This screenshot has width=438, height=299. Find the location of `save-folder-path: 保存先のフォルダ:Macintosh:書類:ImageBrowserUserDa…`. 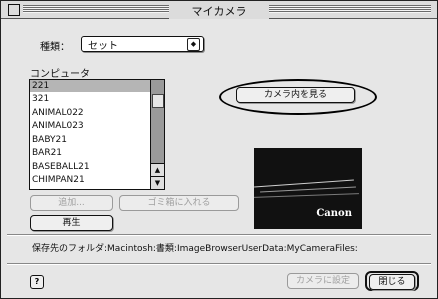

save-folder-path: 保存先のフォルダ:Macintosh:書類:ImageBrowserUserDa… is located at coordinates (195, 249).